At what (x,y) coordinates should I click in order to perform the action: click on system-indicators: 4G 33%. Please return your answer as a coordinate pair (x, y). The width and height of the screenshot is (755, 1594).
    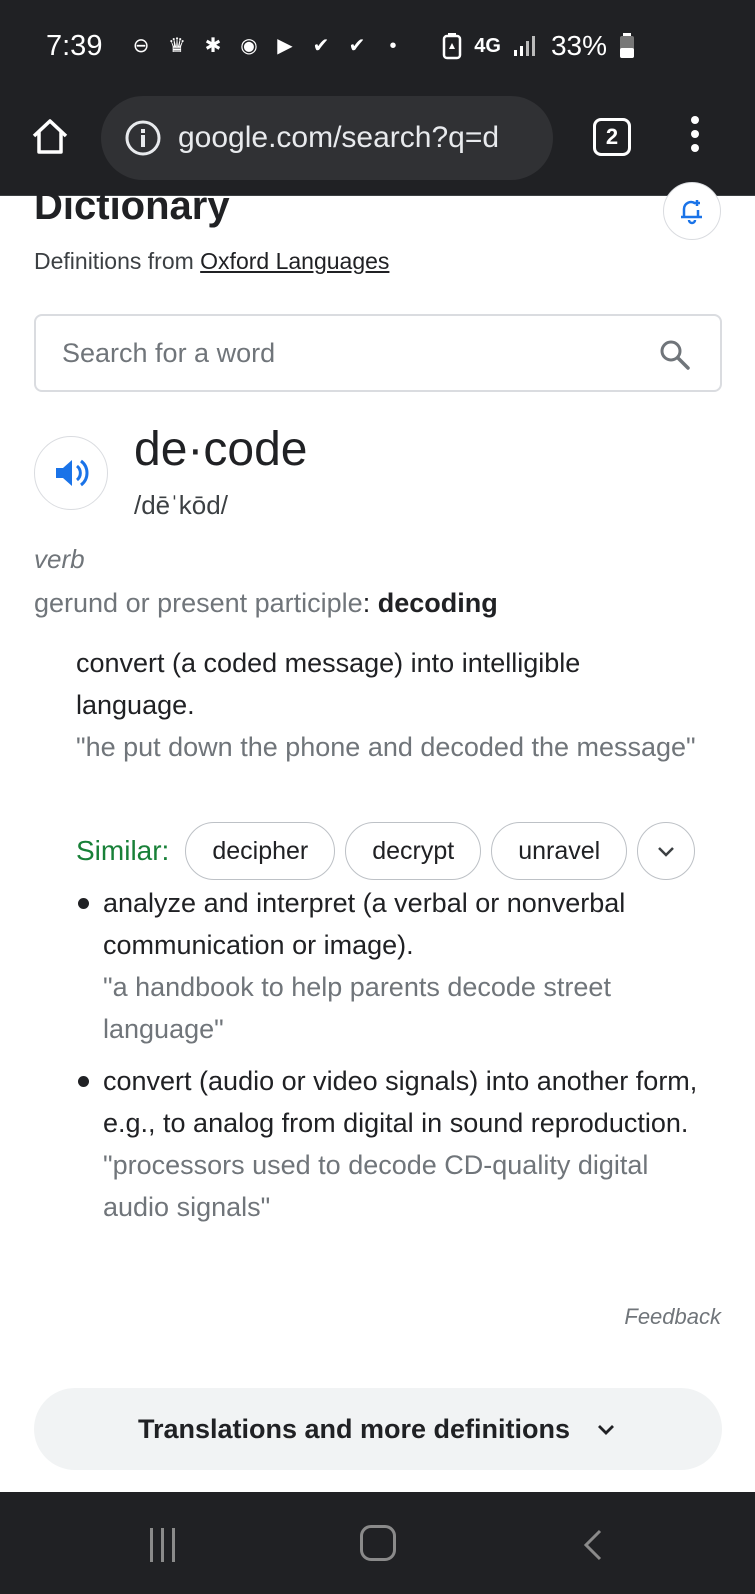
    Looking at the image, I should click on (538, 46).